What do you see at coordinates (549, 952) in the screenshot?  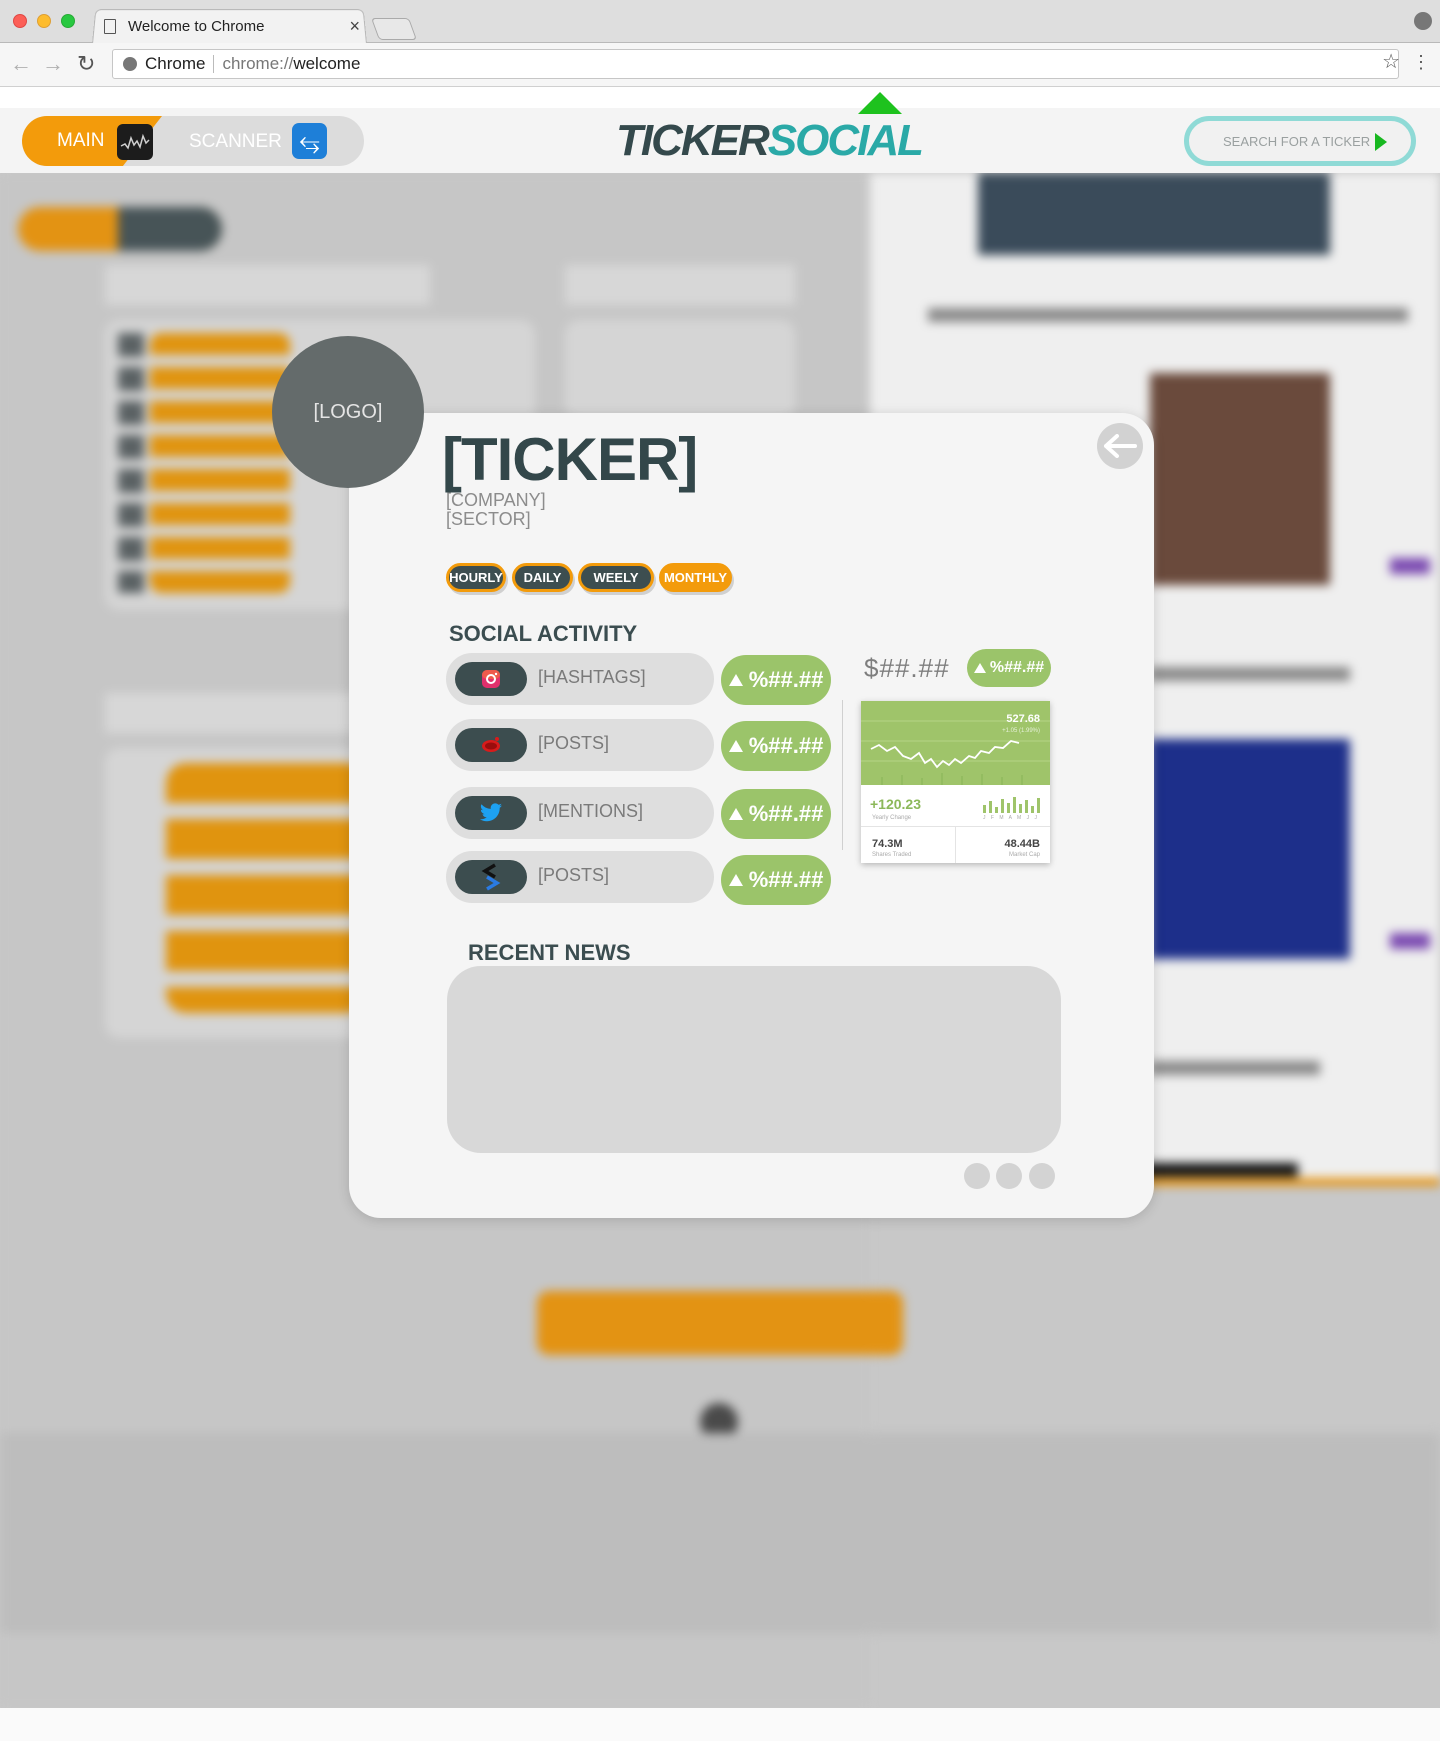 I see `recent-news-title: RECENT NEWS` at bounding box center [549, 952].